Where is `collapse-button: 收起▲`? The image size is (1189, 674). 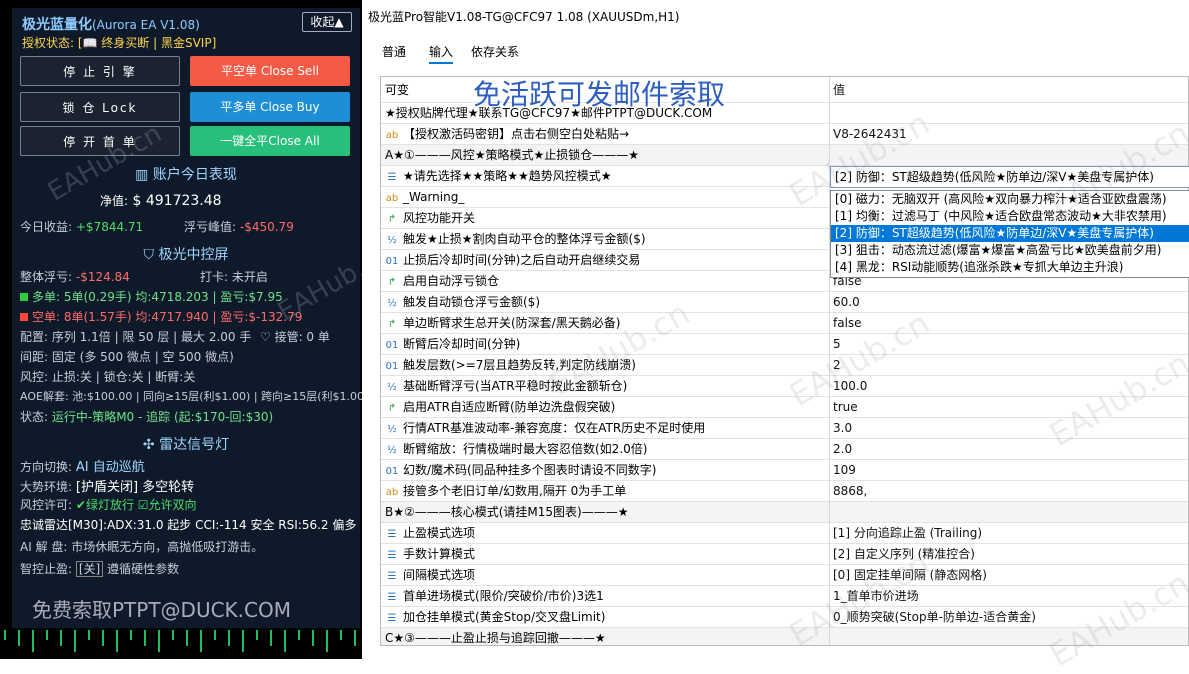 collapse-button: 收起▲ is located at coordinates (327, 22).